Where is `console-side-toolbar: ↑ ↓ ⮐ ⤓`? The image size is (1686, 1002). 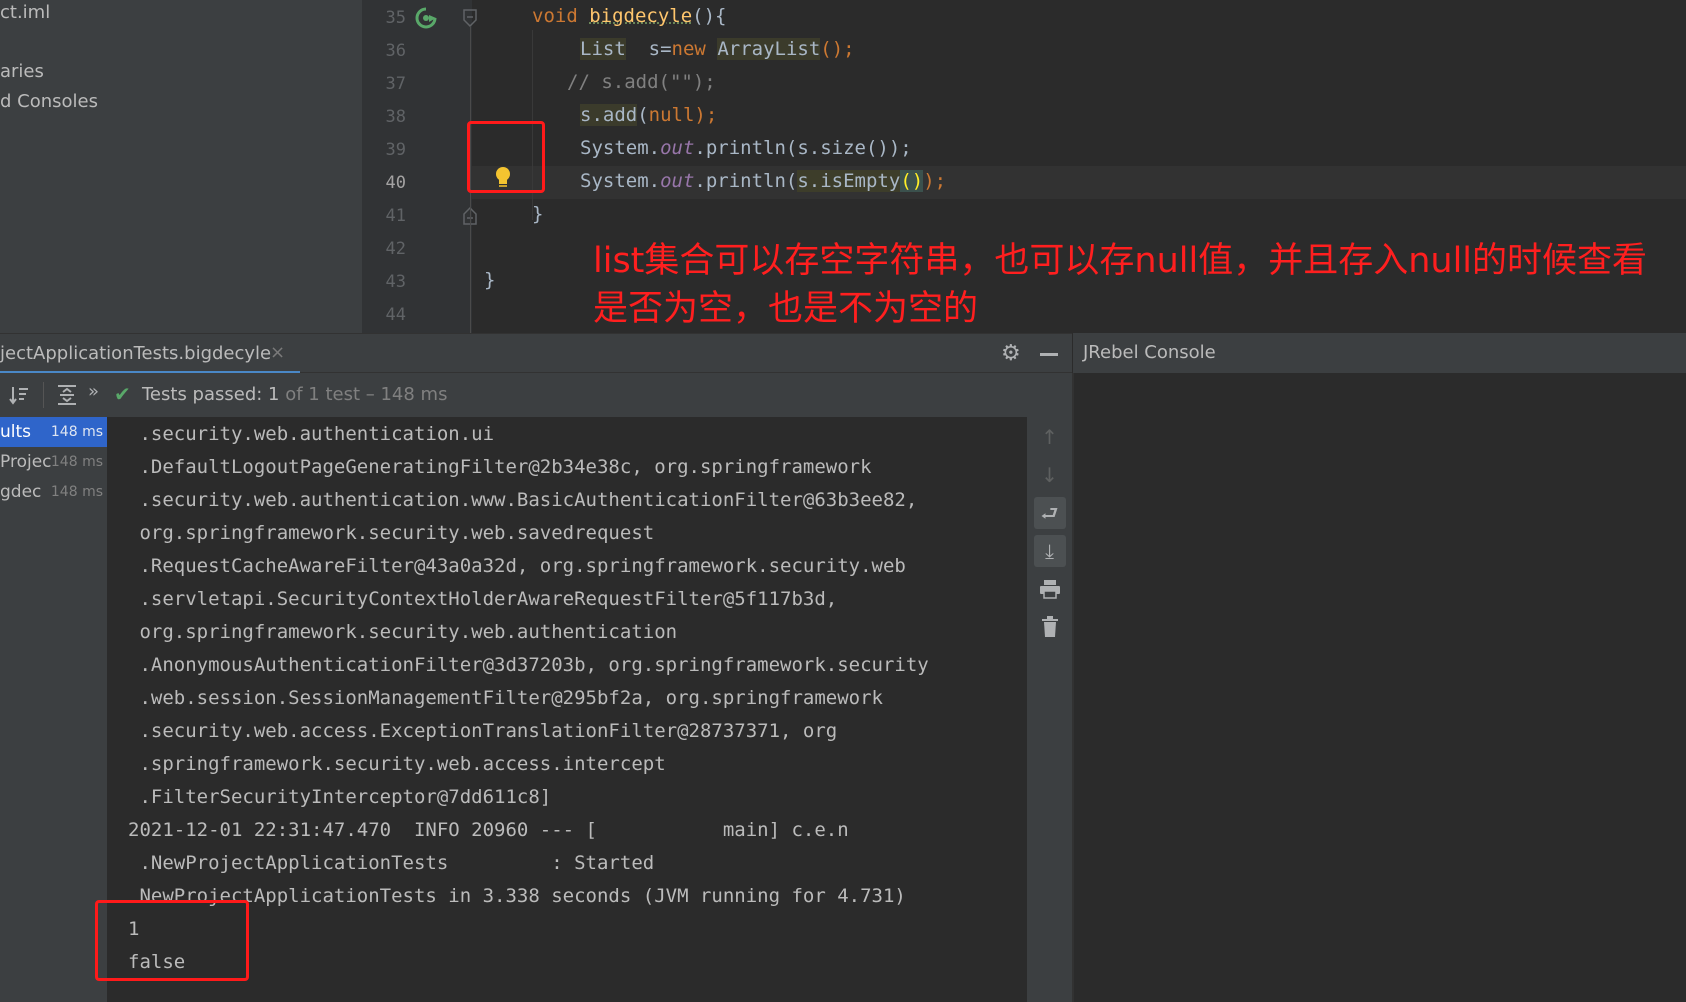
console-side-toolbar: ↑ ↓ ⮐ ⤓ is located at coordinates (1049, 709).